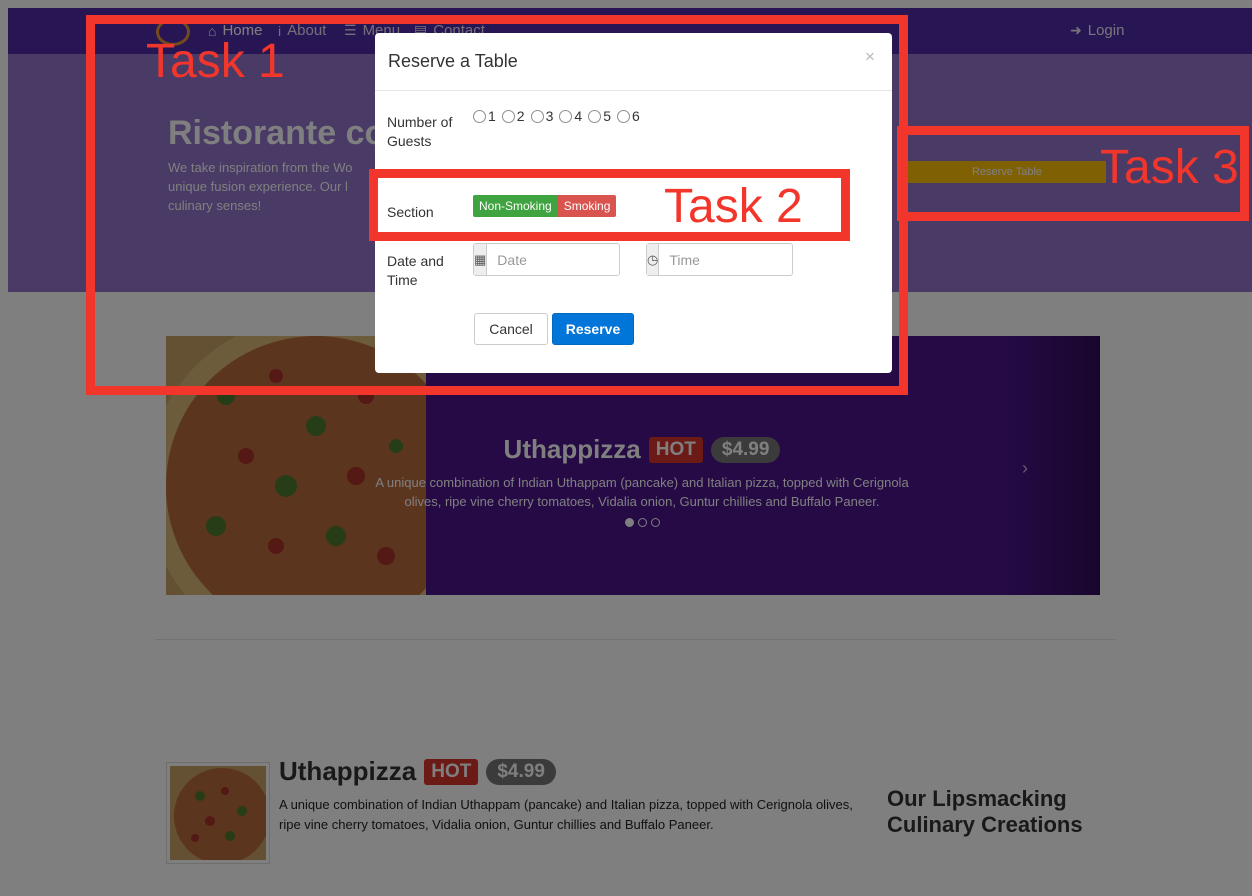 This screenshot has height=896, width=1252. What do you see at coordinates (215, 61) in the screenshot?
I see `task1-annotation-label: Task 1` at bounding box center [215, 61].